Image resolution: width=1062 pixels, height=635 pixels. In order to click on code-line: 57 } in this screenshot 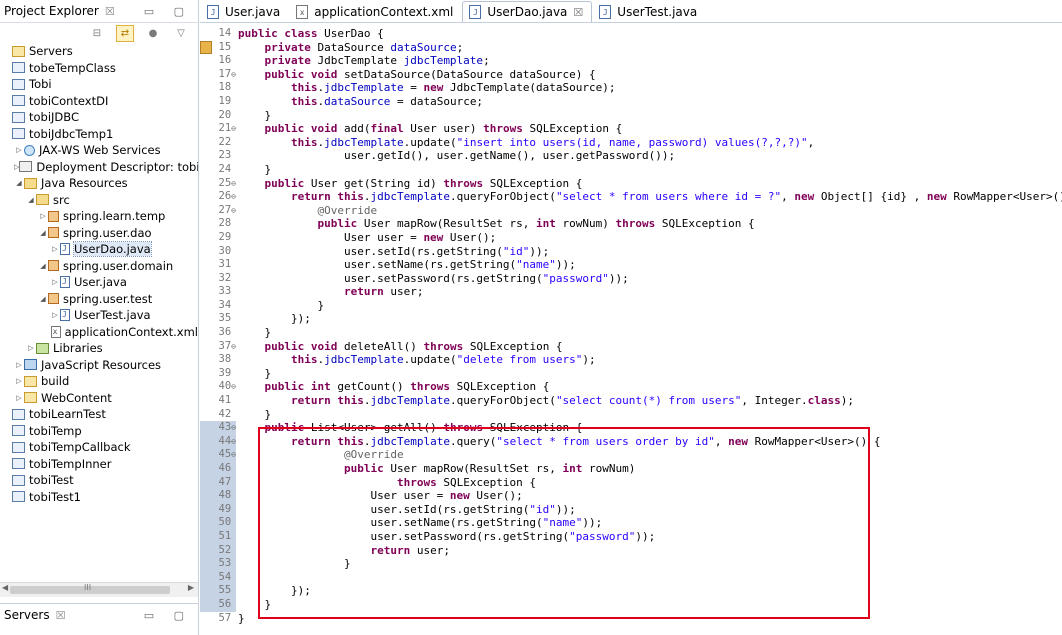, I will do `click(631, 619)`.